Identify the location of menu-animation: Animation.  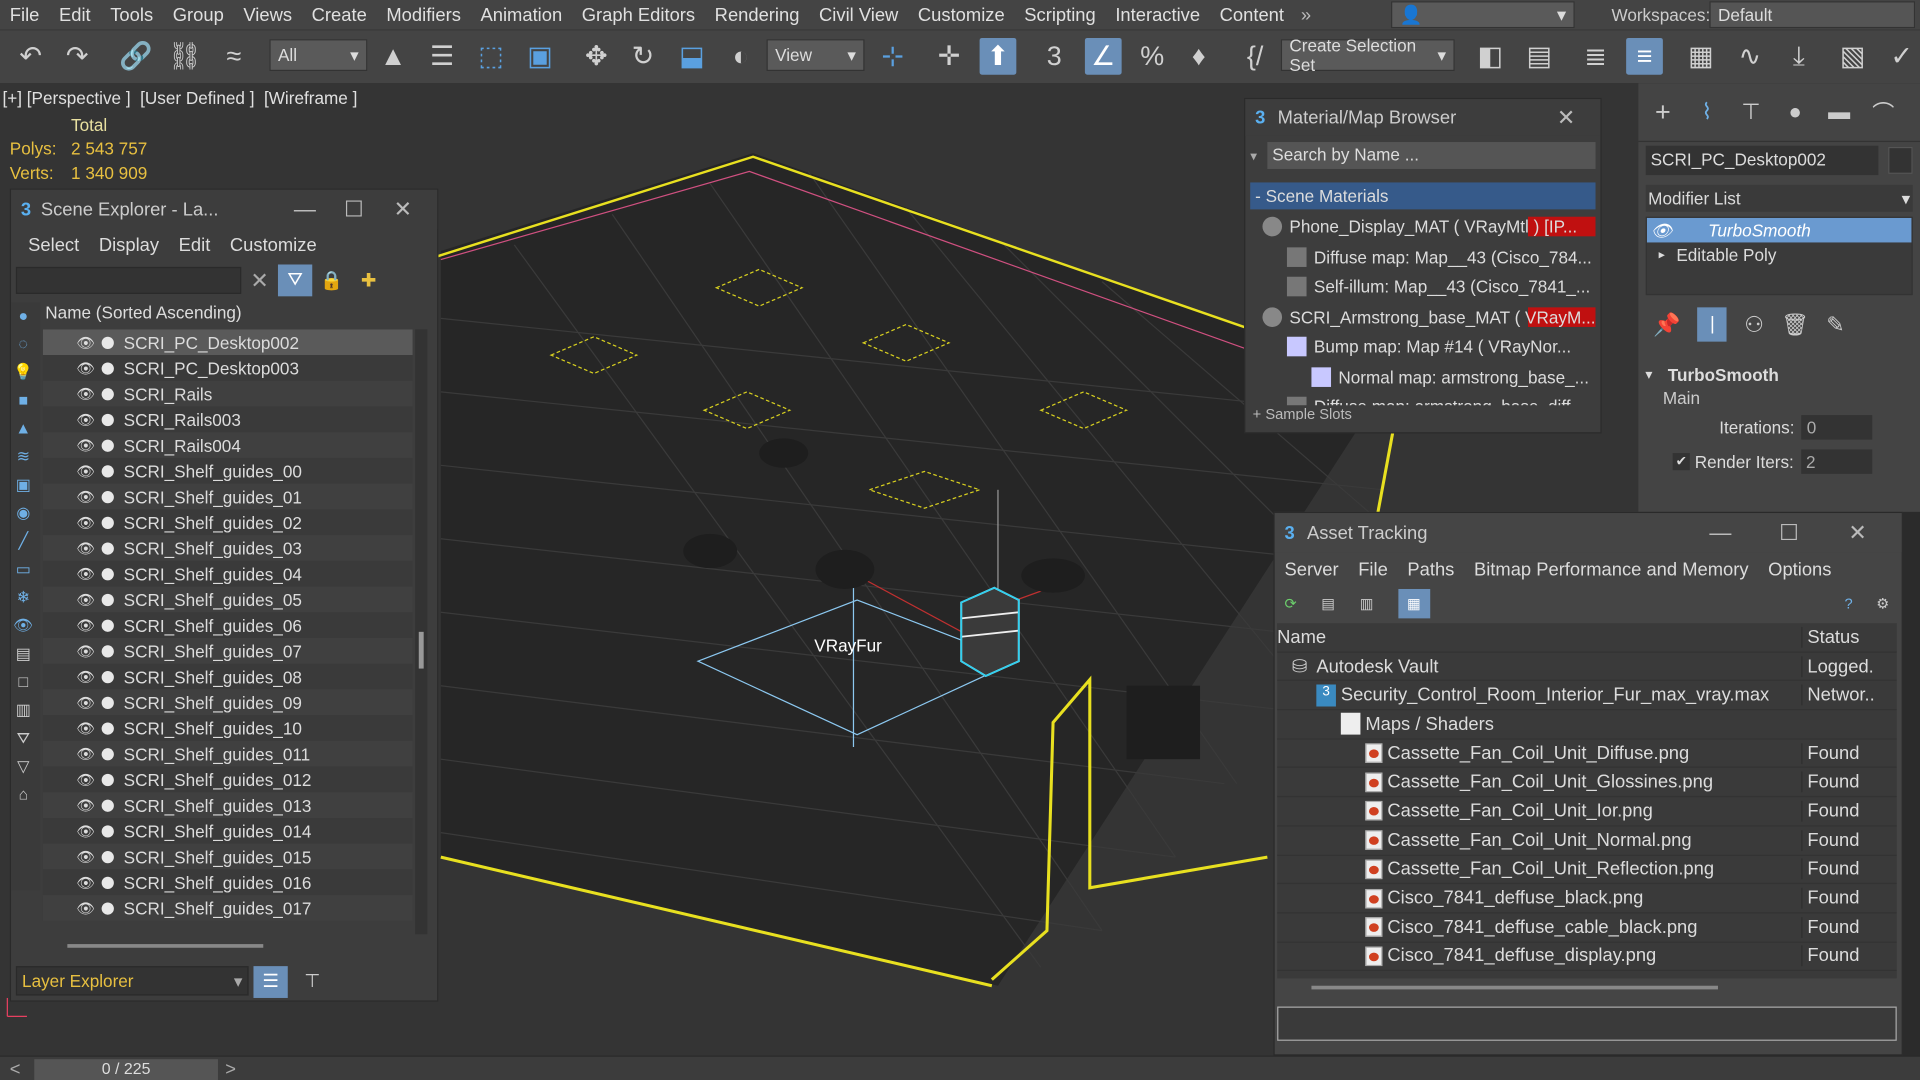
(521, 14).